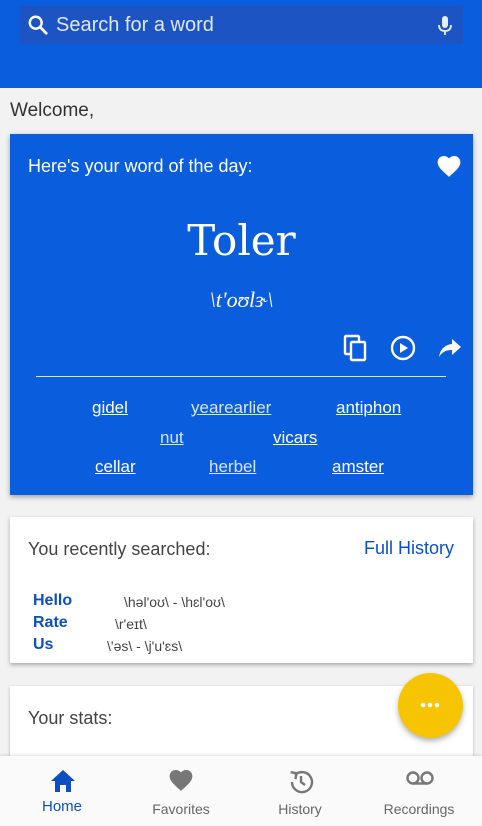 The width and height of the screenshot is (482, 826). I want to click on play-icon, so click(403, 348).